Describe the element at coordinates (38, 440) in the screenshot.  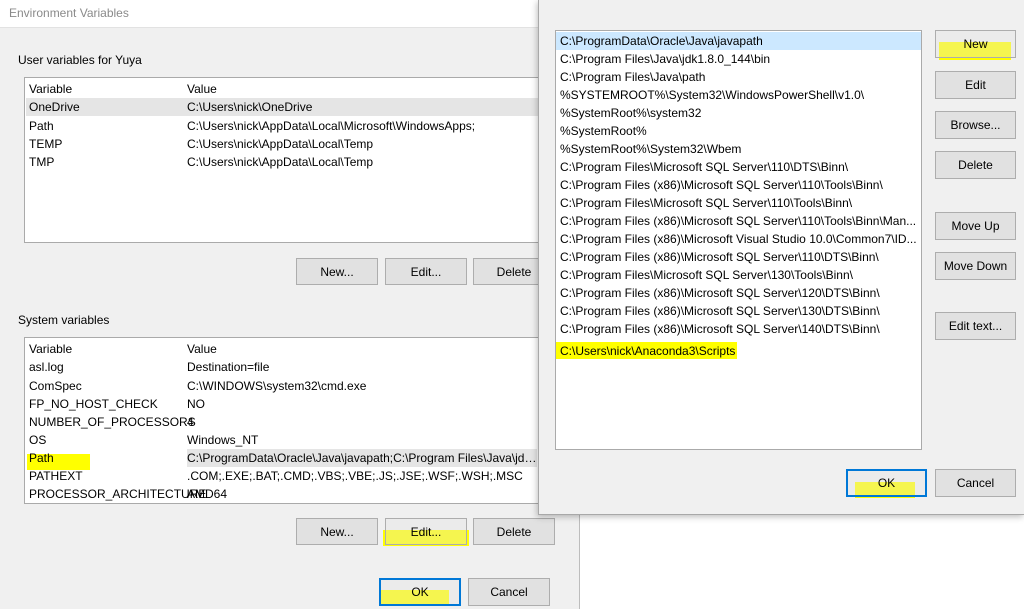
I see `variable-name: OS` at that location.